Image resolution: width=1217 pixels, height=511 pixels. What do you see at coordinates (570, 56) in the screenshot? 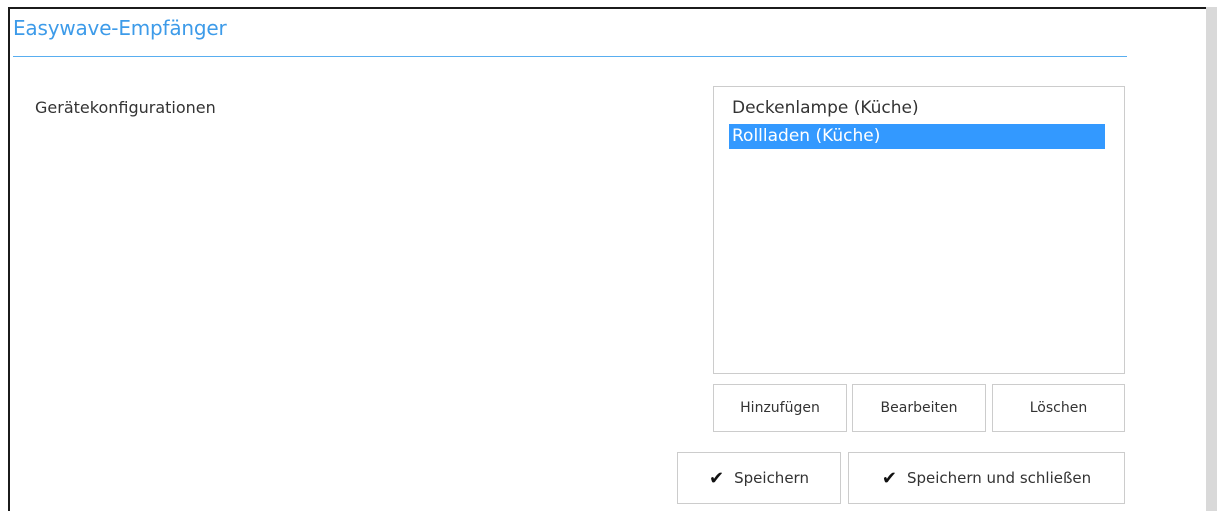
I see `title-divider` at bounding box center [570, 56].